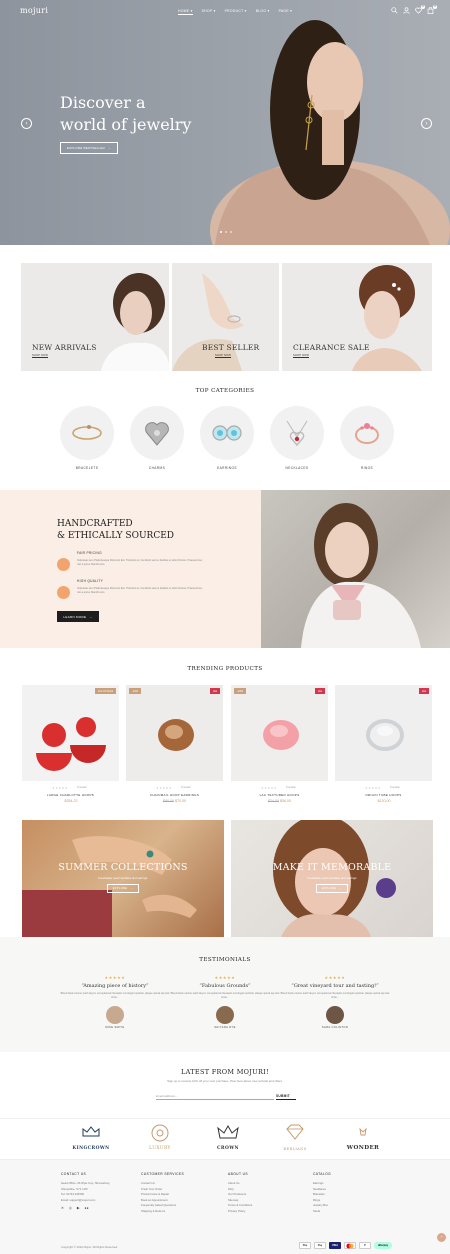 The height and width of the screenshot is (1254, 450). Describe the element at coordinates (394, 10) in the screenshot. I see `search-icon` at that location.